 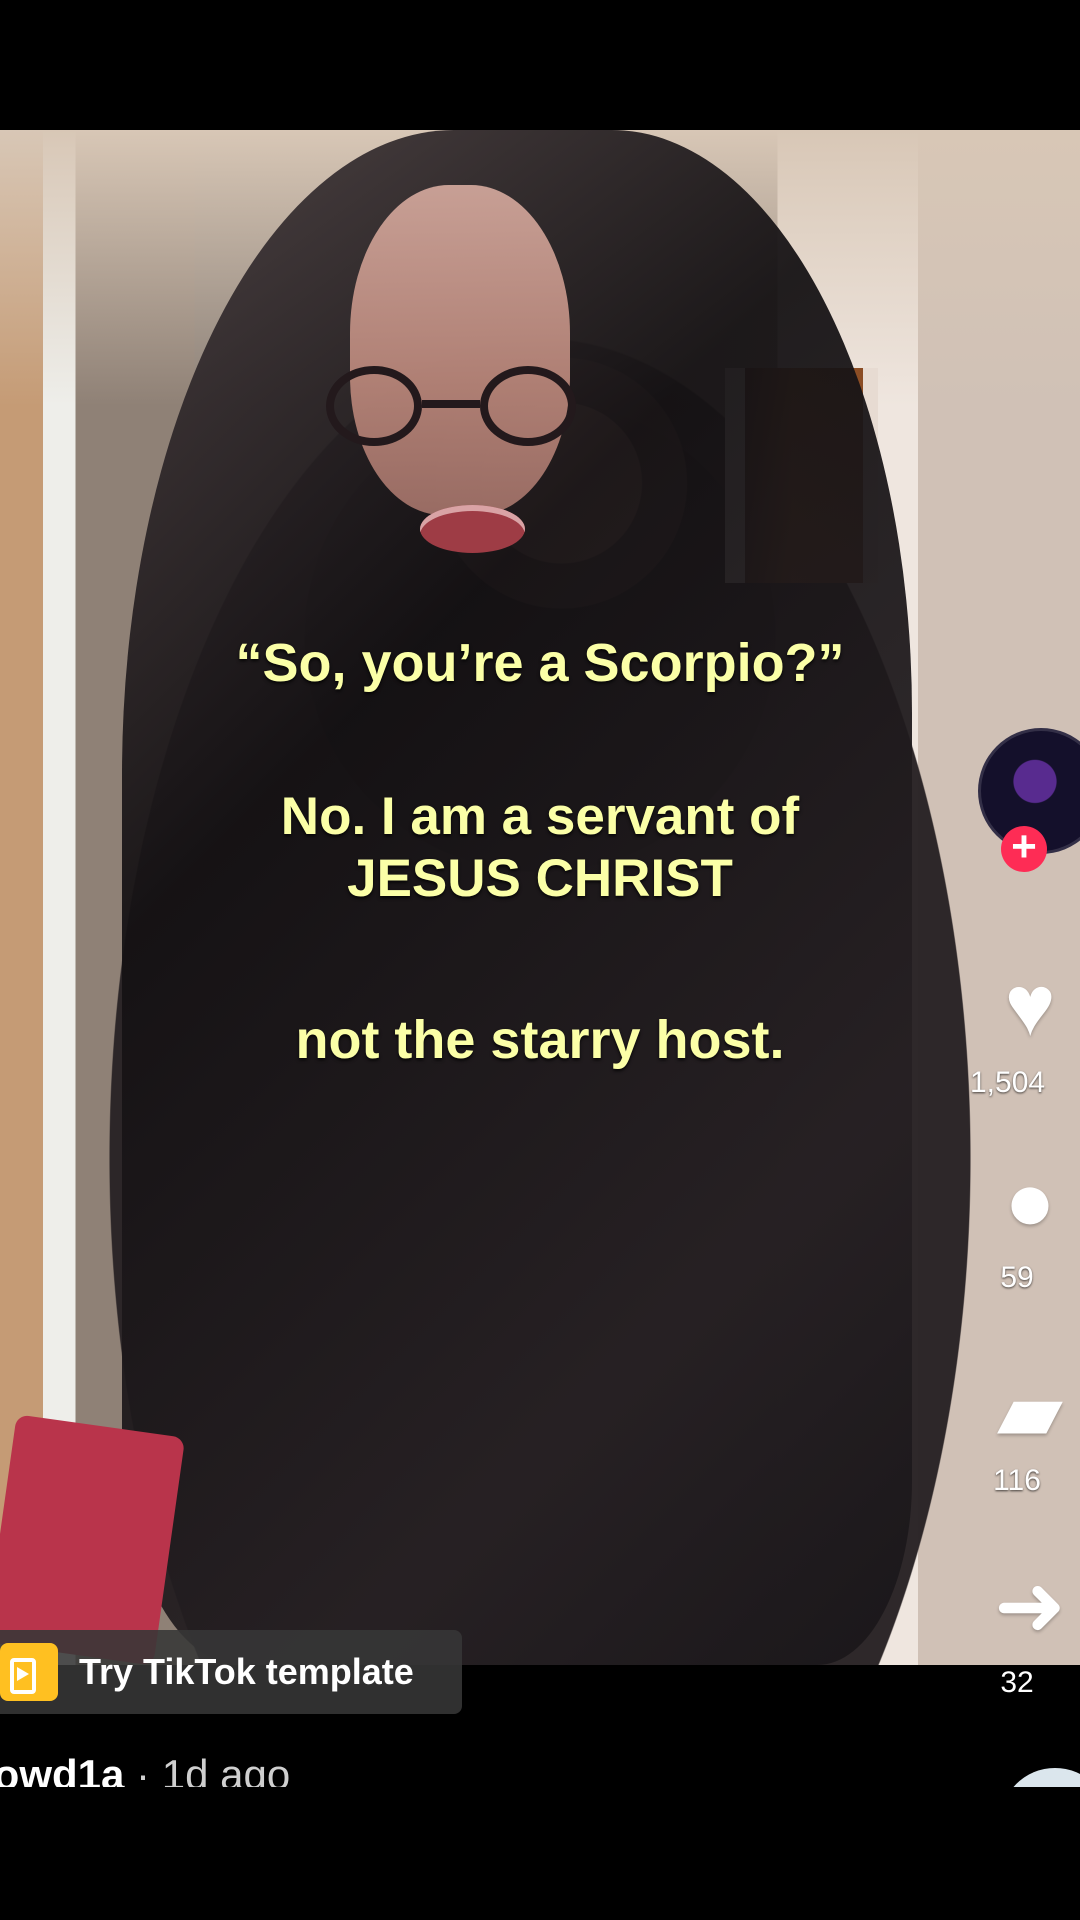 I want to click on video-caption-answer: No. I am a servant of JESUS CHRIST, so click(x=540, y=847).